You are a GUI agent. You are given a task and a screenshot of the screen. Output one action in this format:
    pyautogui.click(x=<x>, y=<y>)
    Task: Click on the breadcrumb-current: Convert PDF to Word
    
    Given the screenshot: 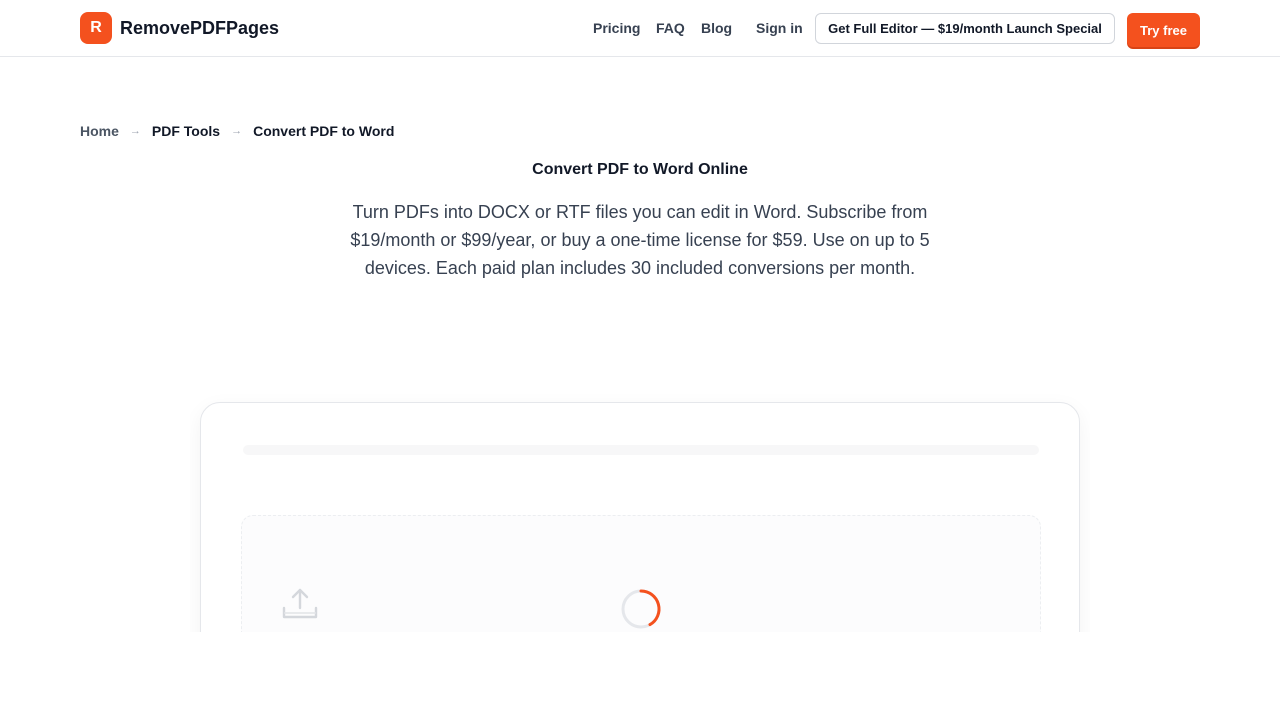 What is the action you would take?
    pyautogui.click(x=324, y=131)
    